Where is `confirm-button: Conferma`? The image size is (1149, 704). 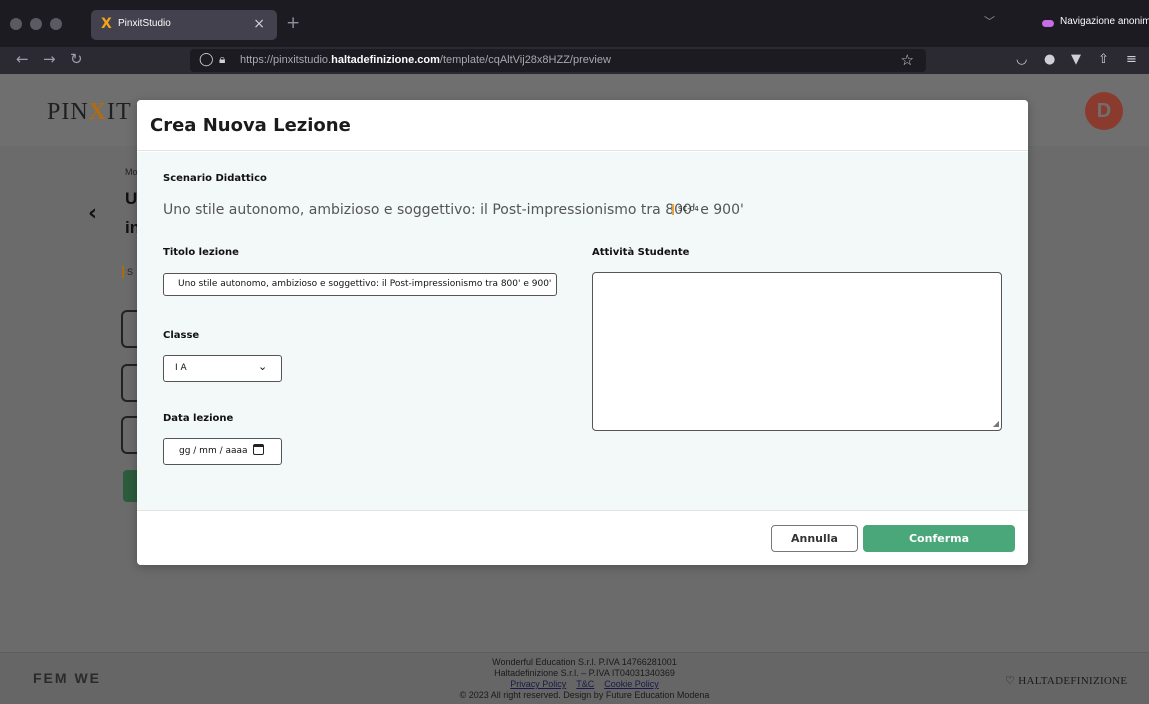 confirm-button: Conferma is located at coordinates (939, 538).